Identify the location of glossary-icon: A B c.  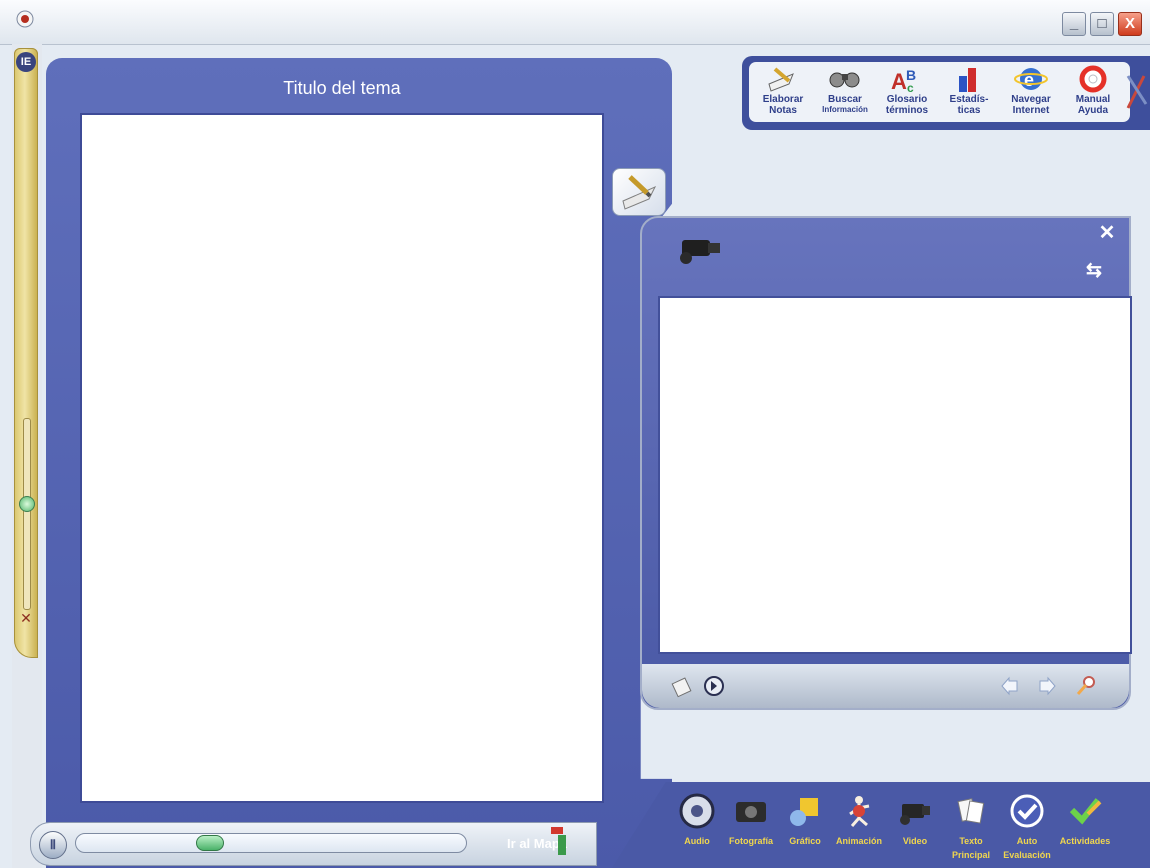
(903, 80).